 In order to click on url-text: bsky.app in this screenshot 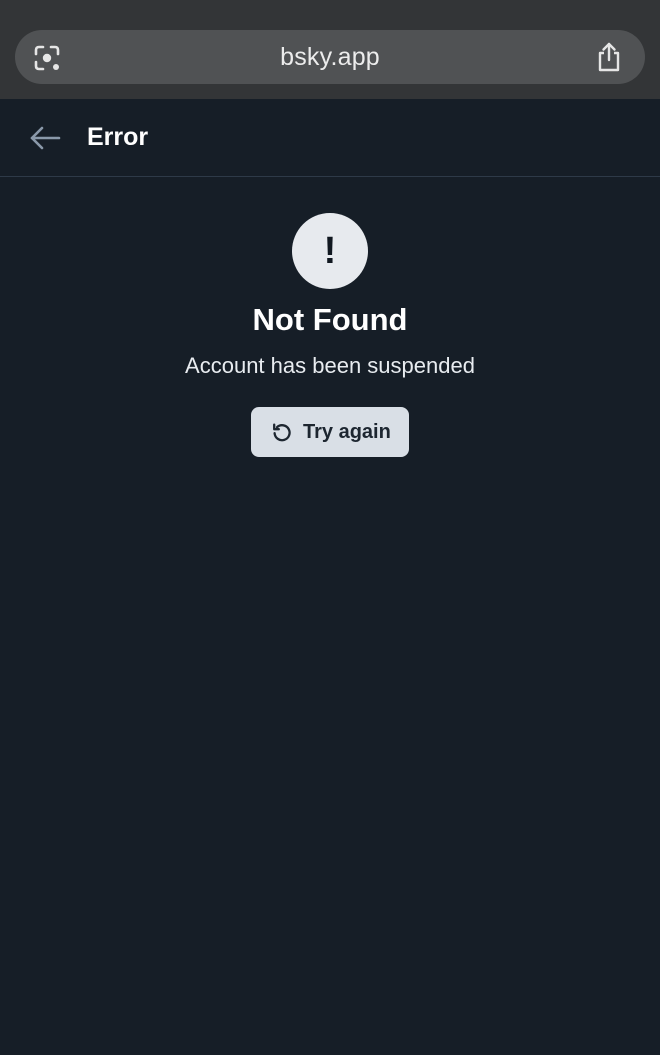, I will do `click(330, 57)`.